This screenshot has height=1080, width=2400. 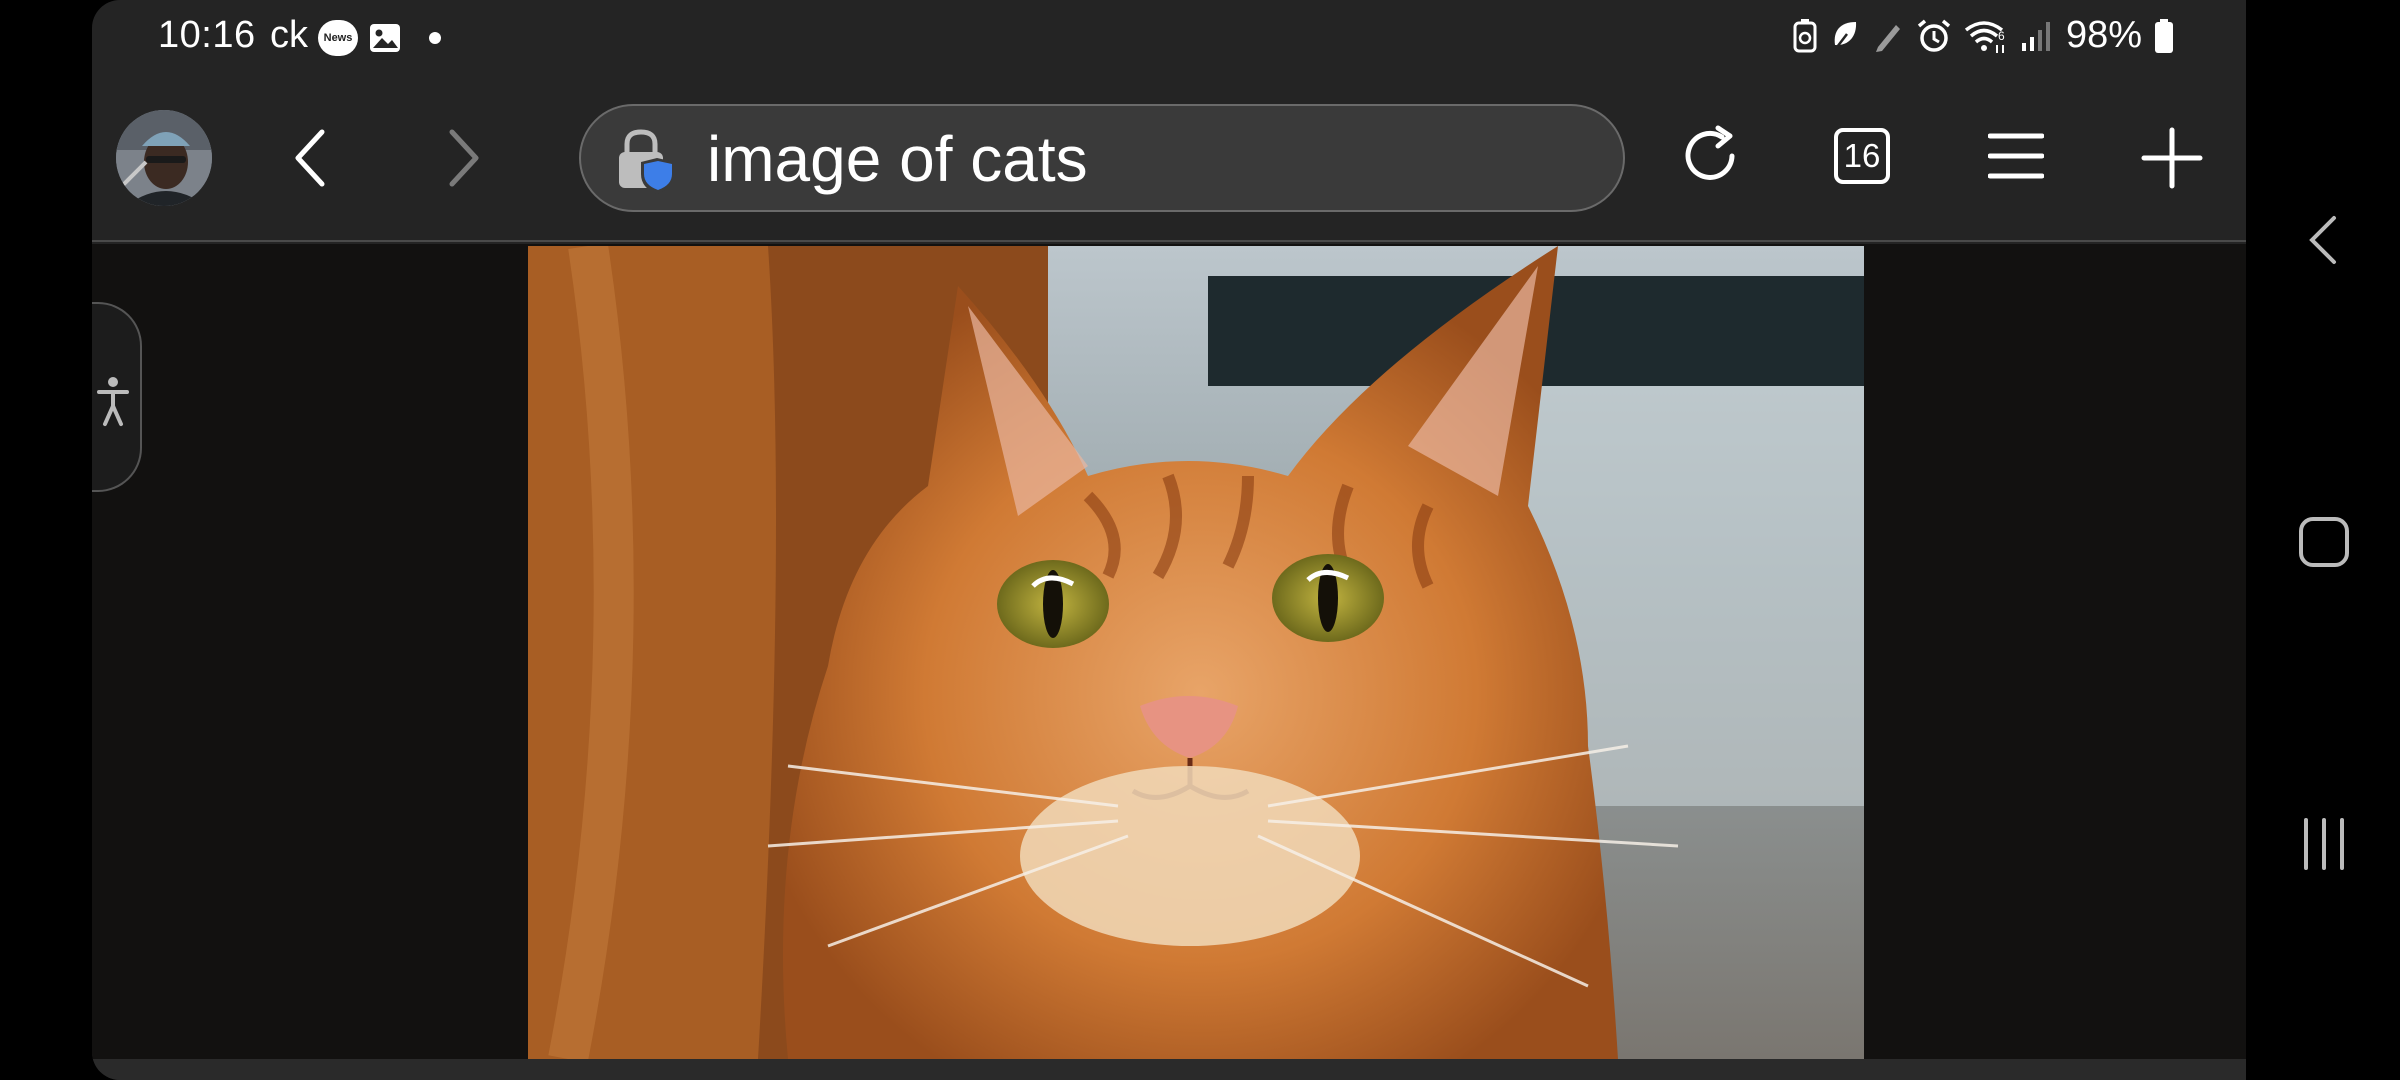 I want to click on status-right-icons: 6 98%, so click(x=1983, y=35).